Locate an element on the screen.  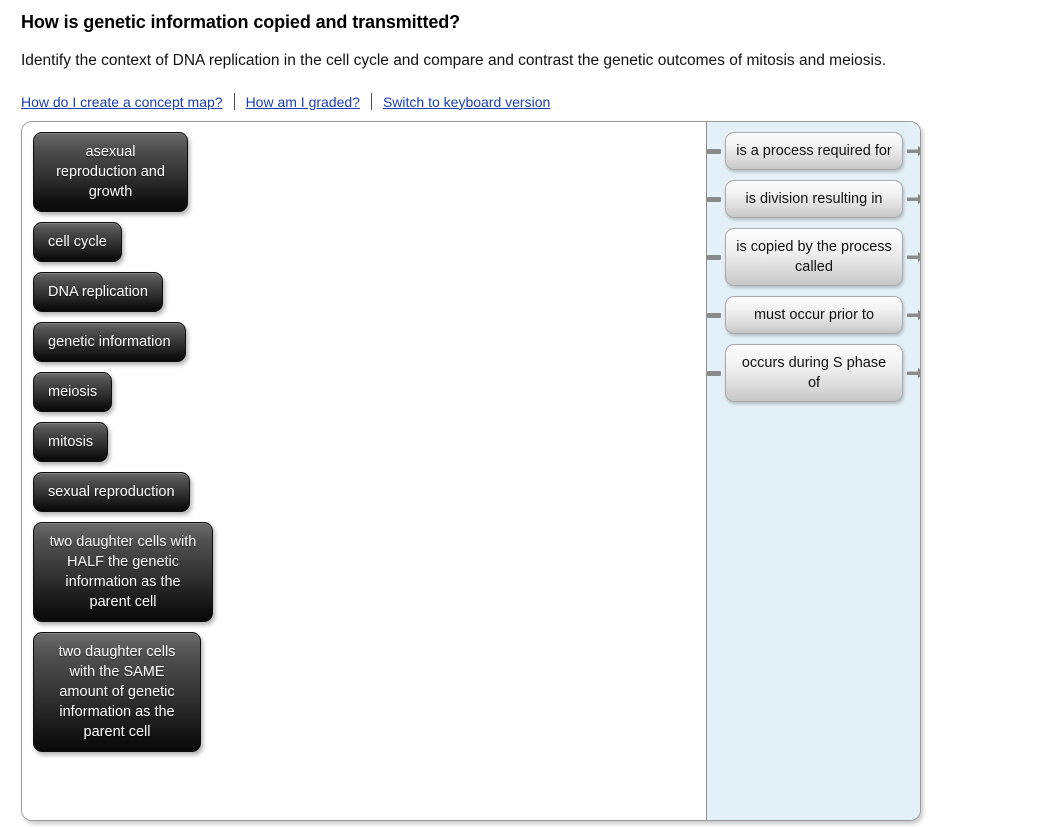
linking-phrase-box-is-copied-by-the-process-called: is copied by the process called is located at coordinates (814, 257).